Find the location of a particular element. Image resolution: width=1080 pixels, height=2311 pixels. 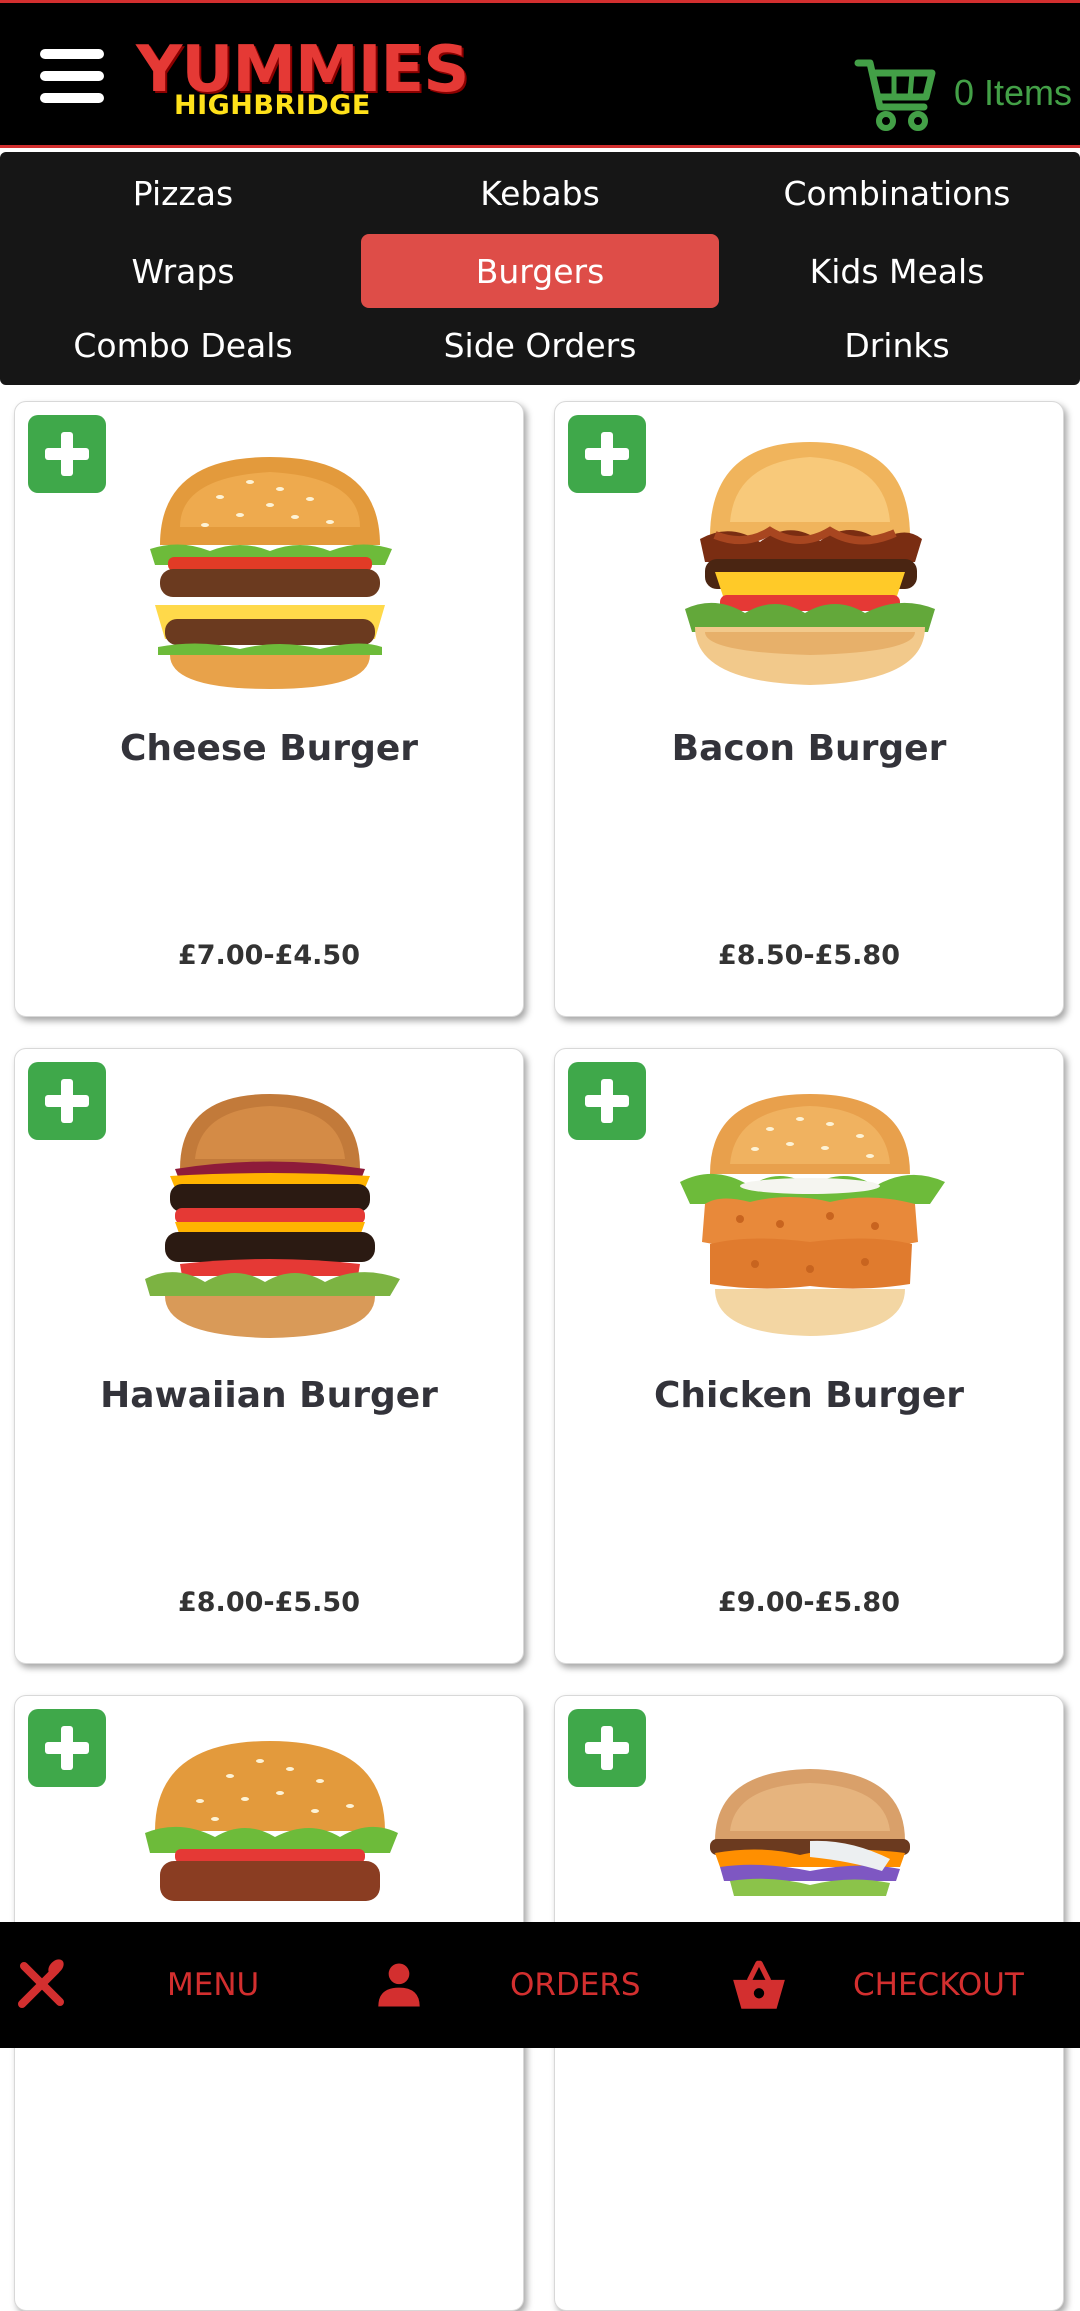

bottom-nav-orders is located at coordinates (399, 1985).